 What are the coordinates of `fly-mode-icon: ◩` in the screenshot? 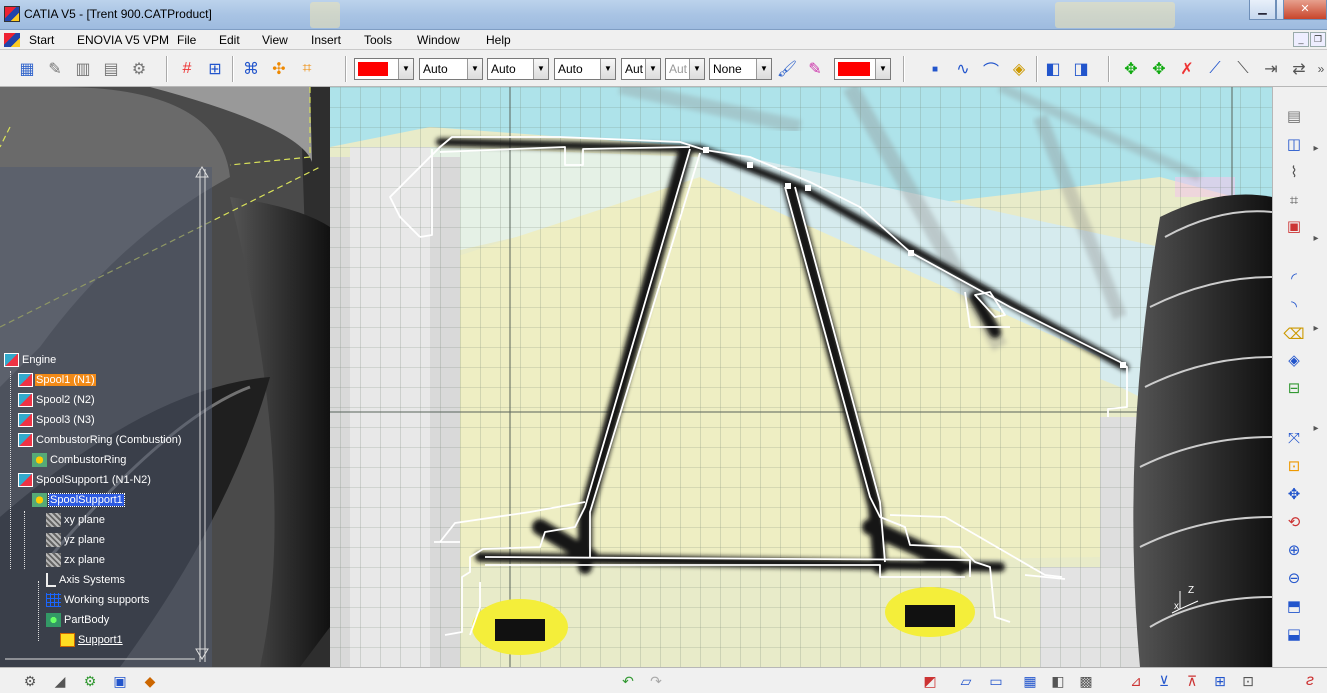 It's located at (930, 681).